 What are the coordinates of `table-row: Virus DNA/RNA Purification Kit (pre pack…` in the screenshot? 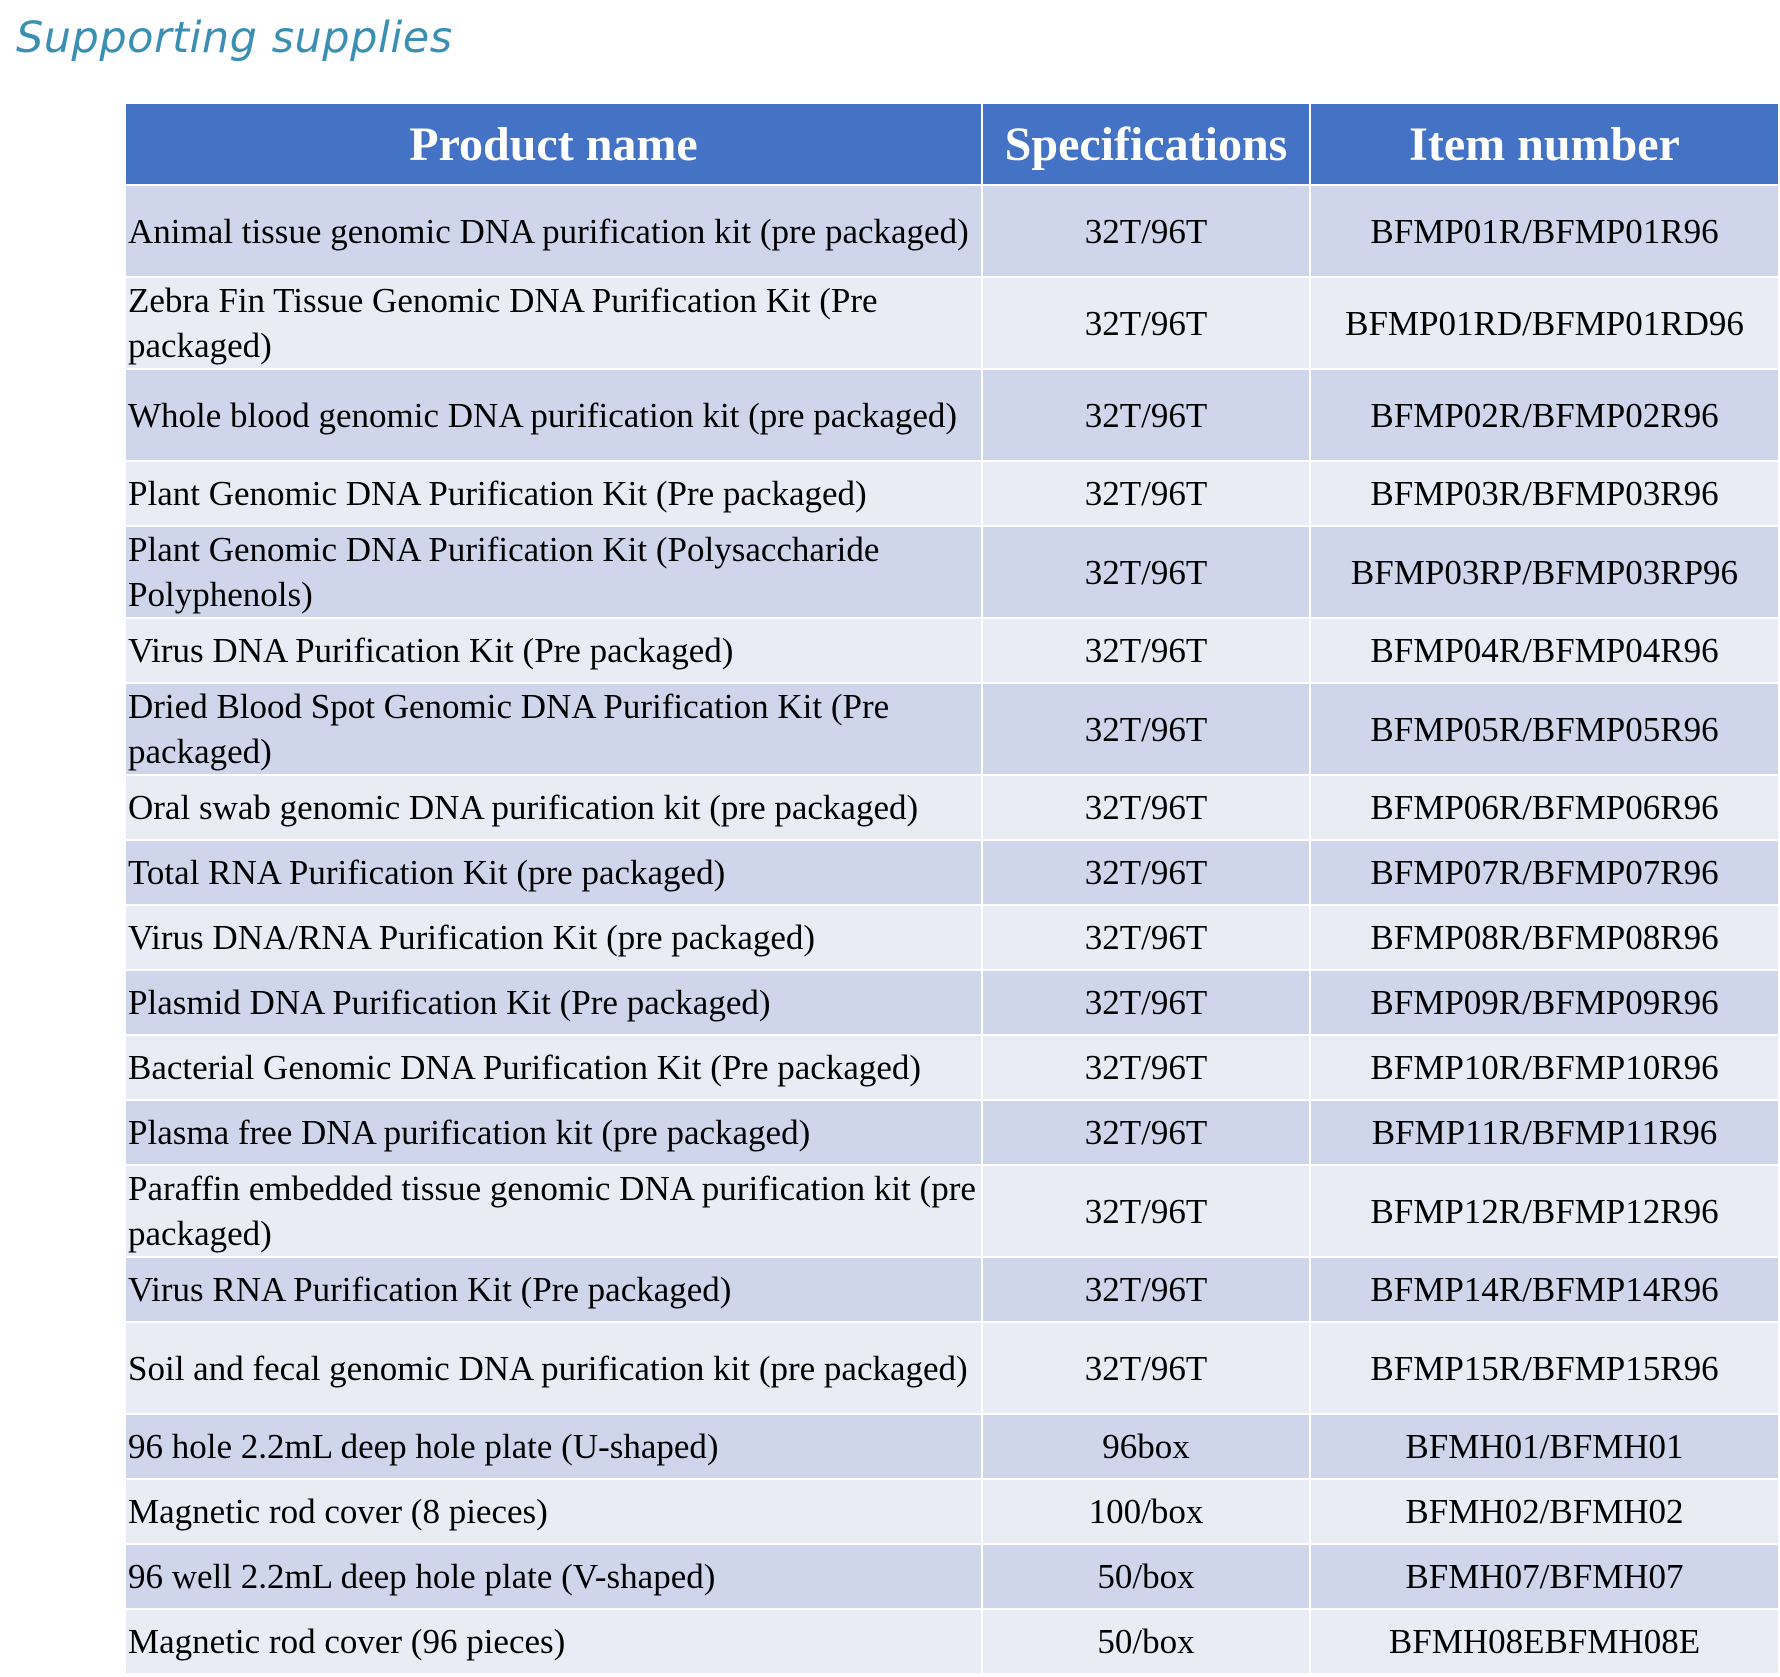 It's located at (952, 937).